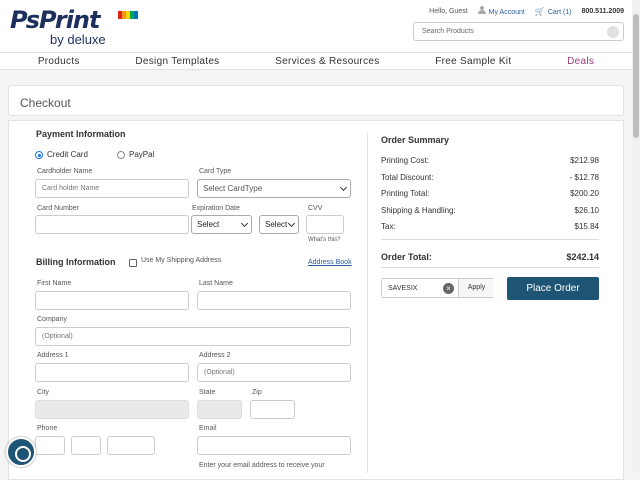  What do you see at coordinates (476, 288) in the screenshot?
I see `apply-promo-button: Apply` at bounding box center [476, 288].